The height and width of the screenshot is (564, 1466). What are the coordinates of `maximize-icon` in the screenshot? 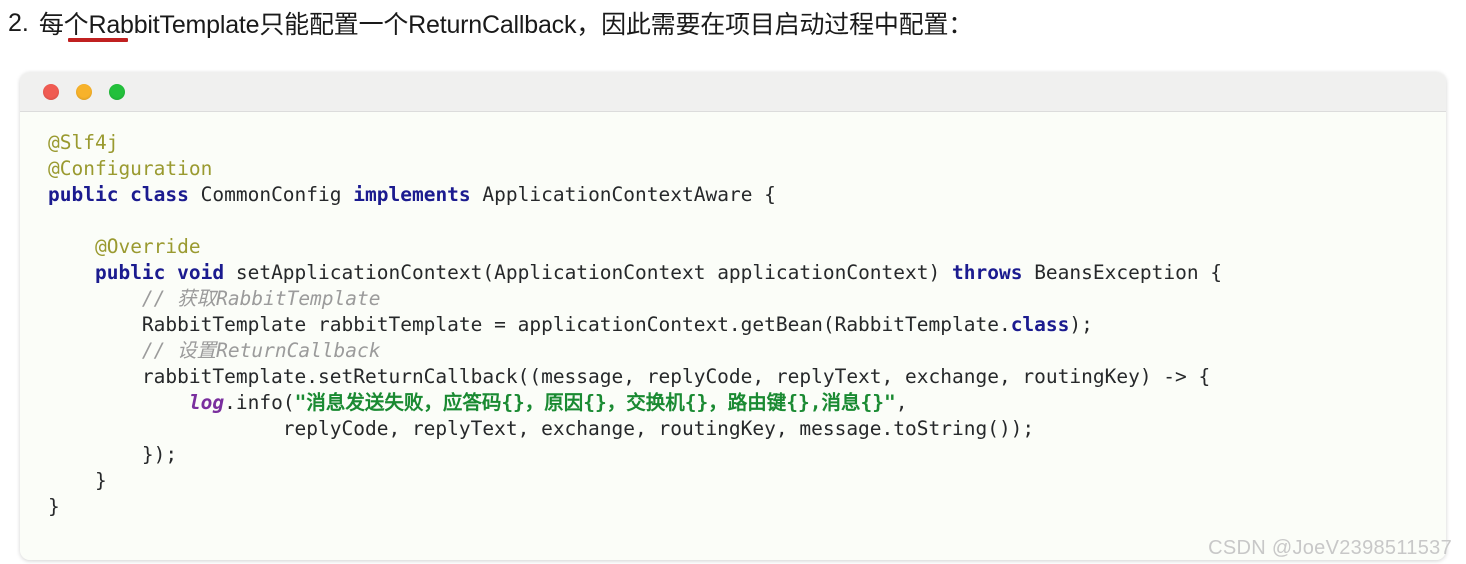 It's located at (117, 91).